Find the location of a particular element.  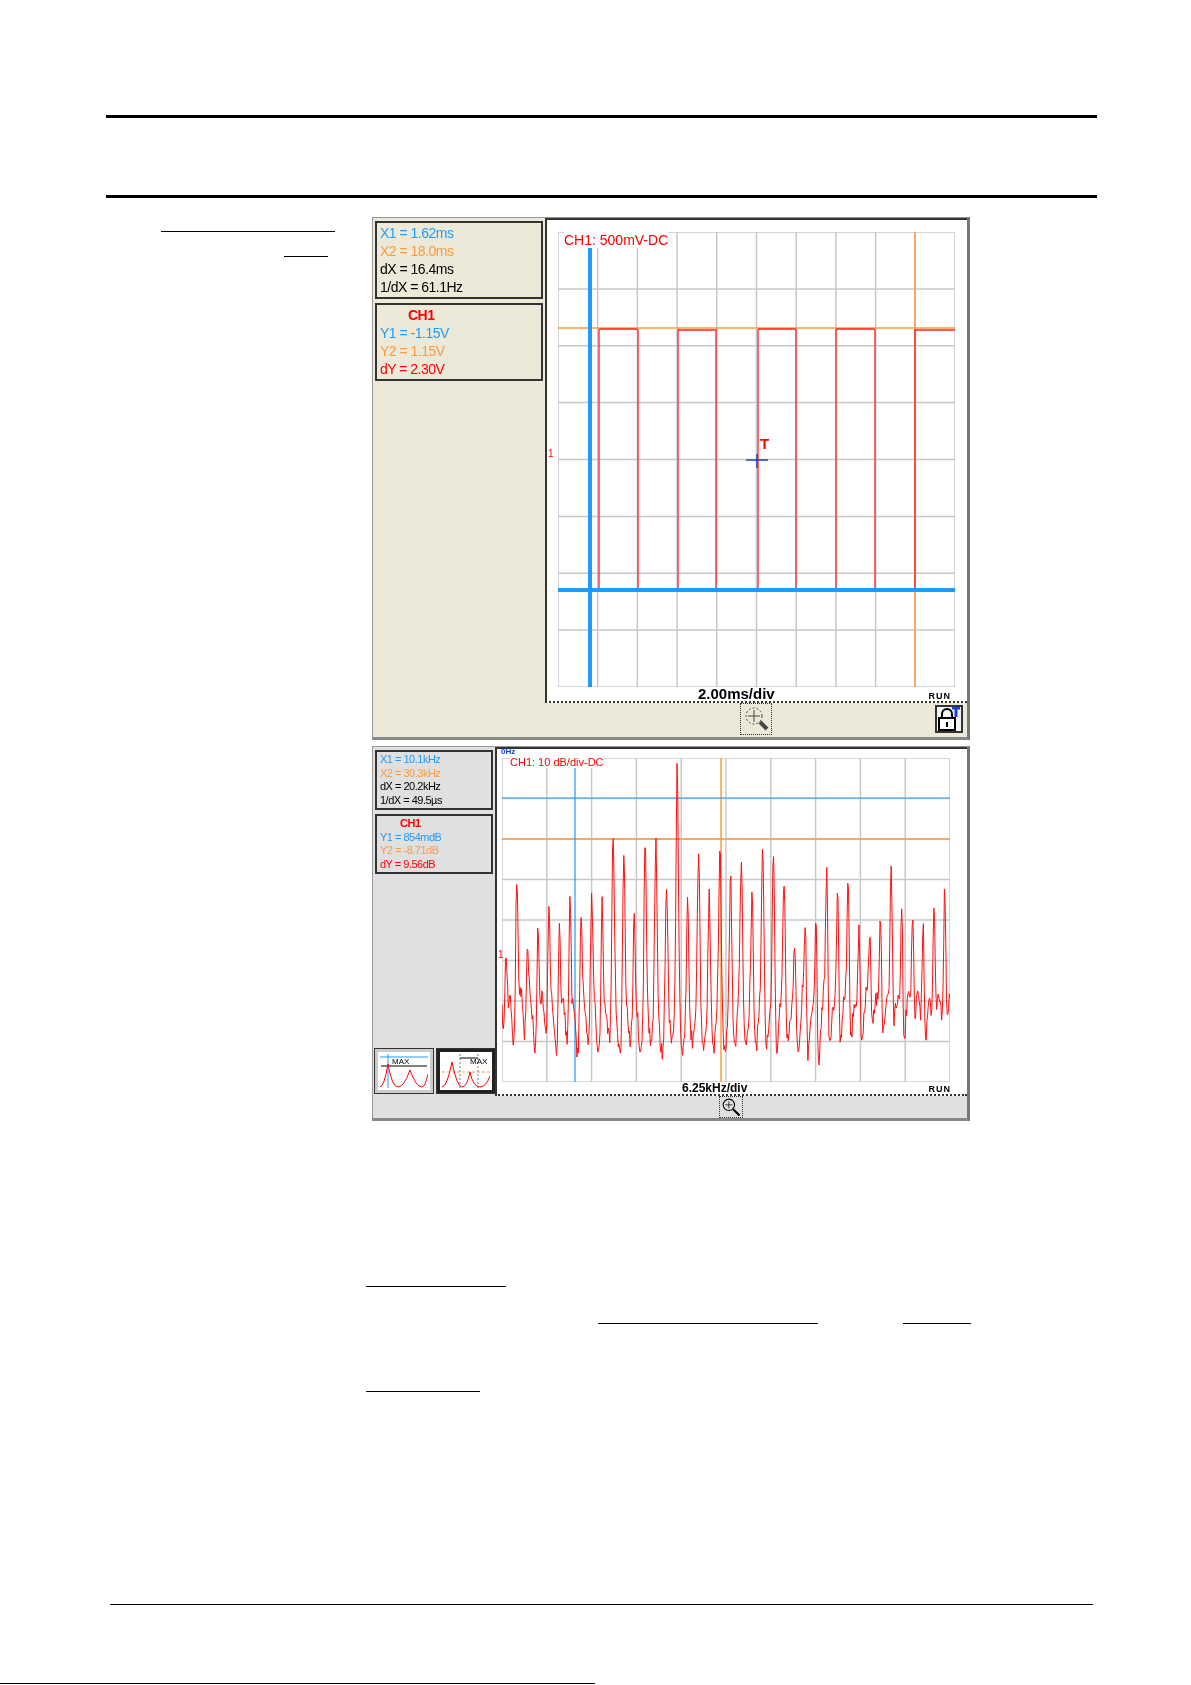

readout-text: 1/dX = 61.1Hz is located at coordinates (422, 287).